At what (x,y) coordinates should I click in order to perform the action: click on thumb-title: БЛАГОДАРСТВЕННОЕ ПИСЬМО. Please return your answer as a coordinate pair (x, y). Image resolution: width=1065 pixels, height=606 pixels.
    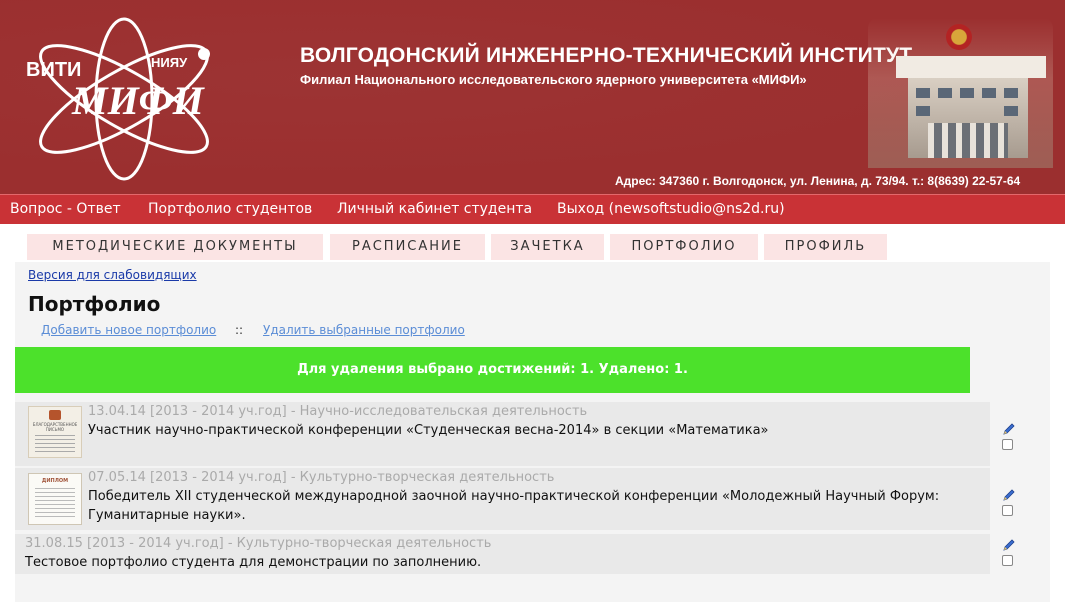
    Looking at the image, I should click on (55, 427).